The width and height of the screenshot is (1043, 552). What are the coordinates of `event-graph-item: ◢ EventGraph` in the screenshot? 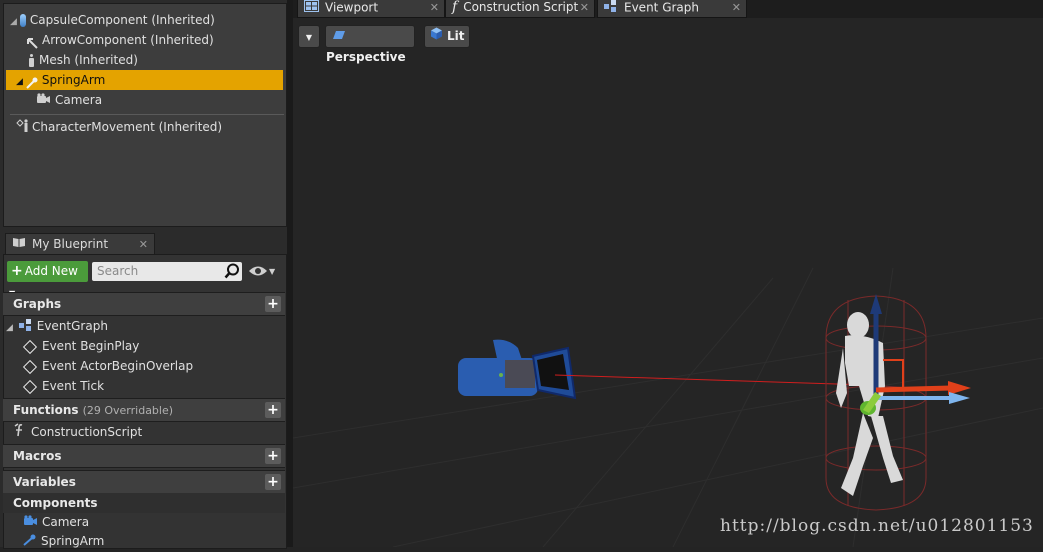 It's located at (57, 326).